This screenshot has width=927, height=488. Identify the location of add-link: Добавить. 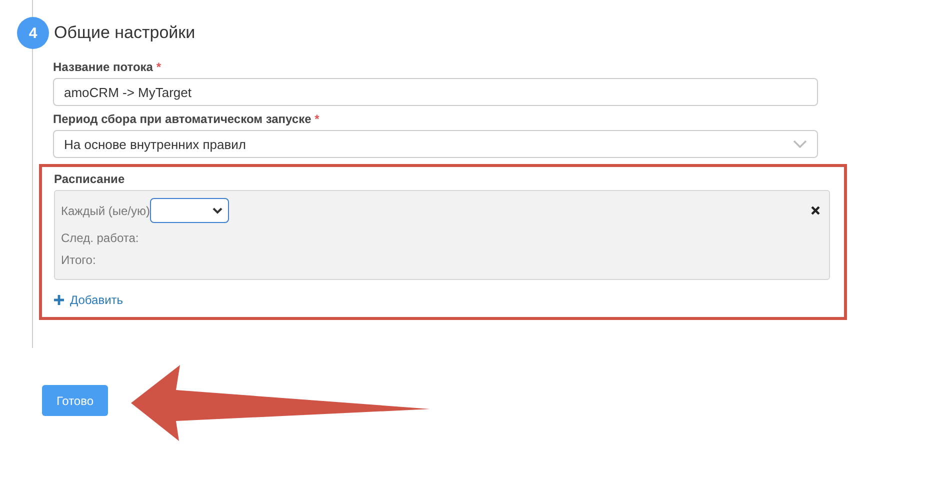
(89, 300).